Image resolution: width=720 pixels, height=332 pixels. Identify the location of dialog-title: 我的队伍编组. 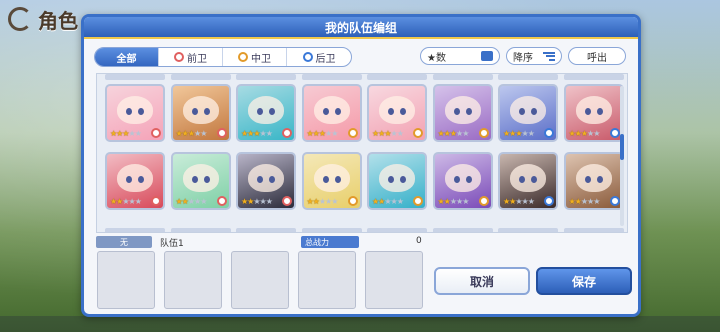
(361, 28).